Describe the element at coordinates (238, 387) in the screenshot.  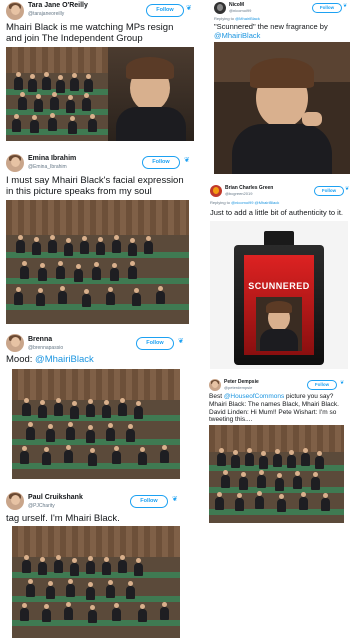
I see `handle: @peterdempsie` at that location.